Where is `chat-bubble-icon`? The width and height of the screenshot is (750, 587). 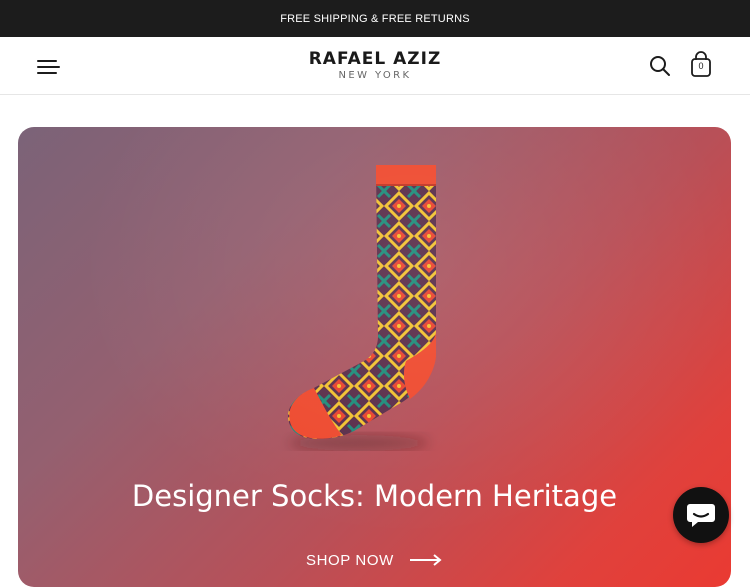 chat-bubble-icon is located at coordinates (701, 515).